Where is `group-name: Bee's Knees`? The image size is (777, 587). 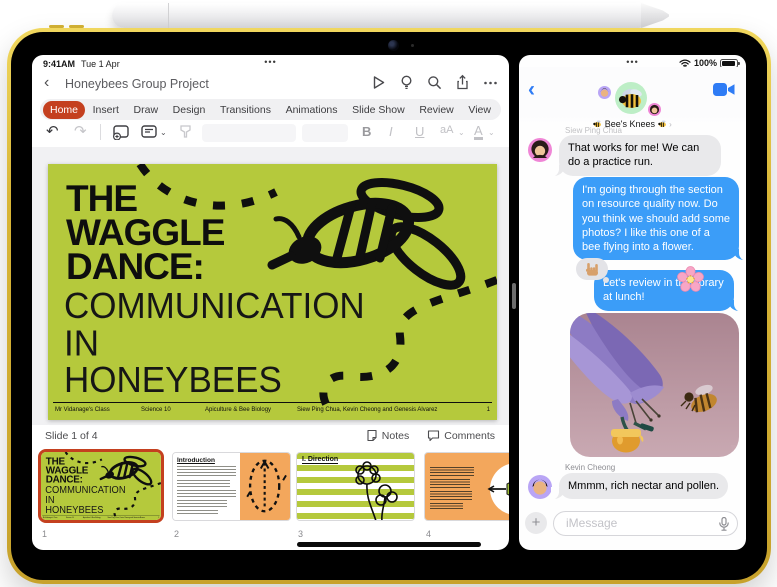 group-name: Bee's Knees is located at coordinates (630, 124).